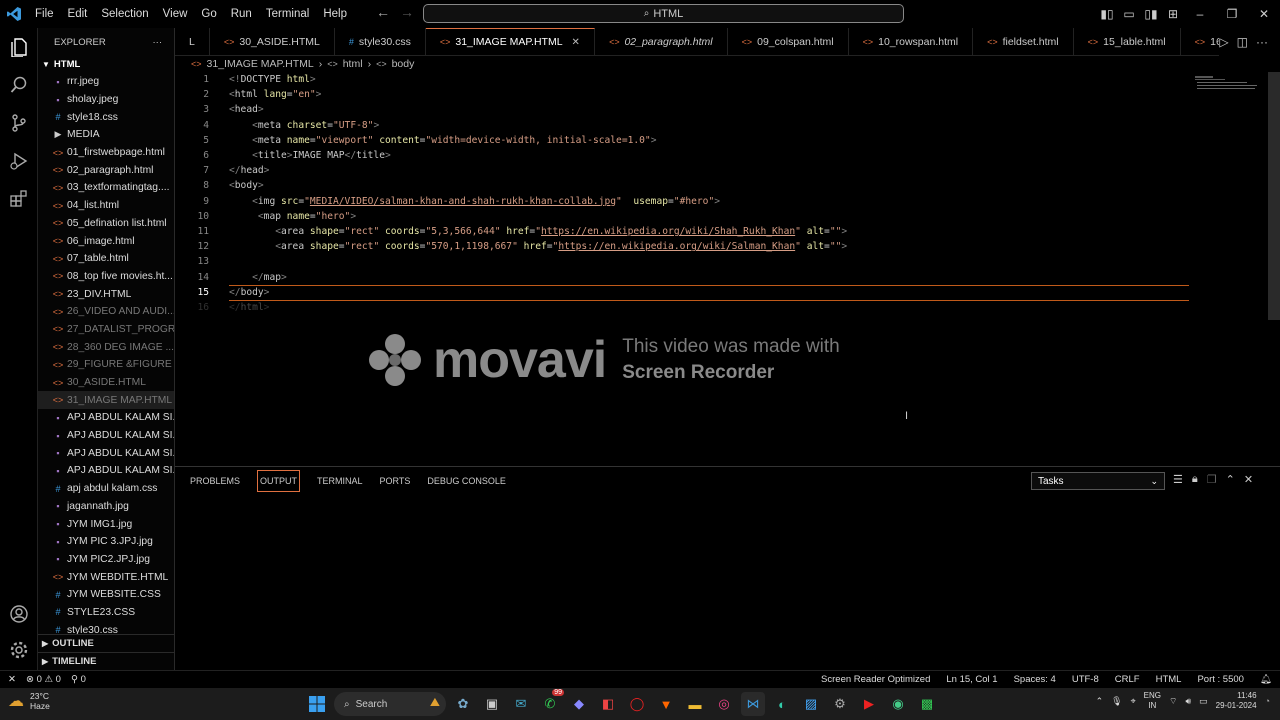 The image size is (1280, 720). Describe the element at coordinates (724, 704) in the screenshot. I see `instagram-icon: ◎` at that location.